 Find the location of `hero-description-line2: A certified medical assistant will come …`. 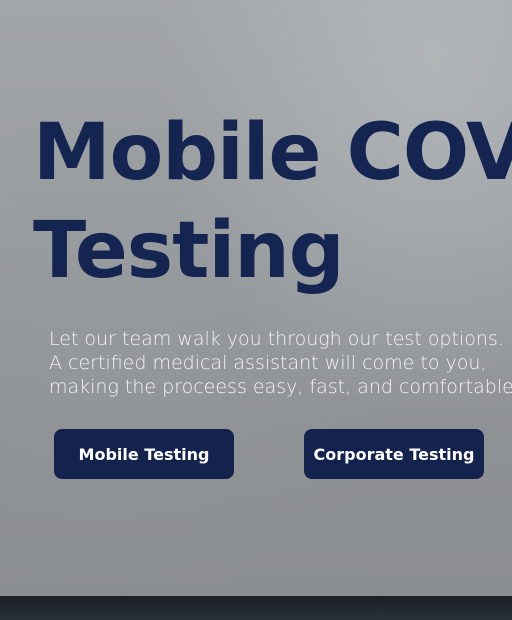

hero-description-line2: A certified medical assistant will come … is located at coordinates (268, 363).